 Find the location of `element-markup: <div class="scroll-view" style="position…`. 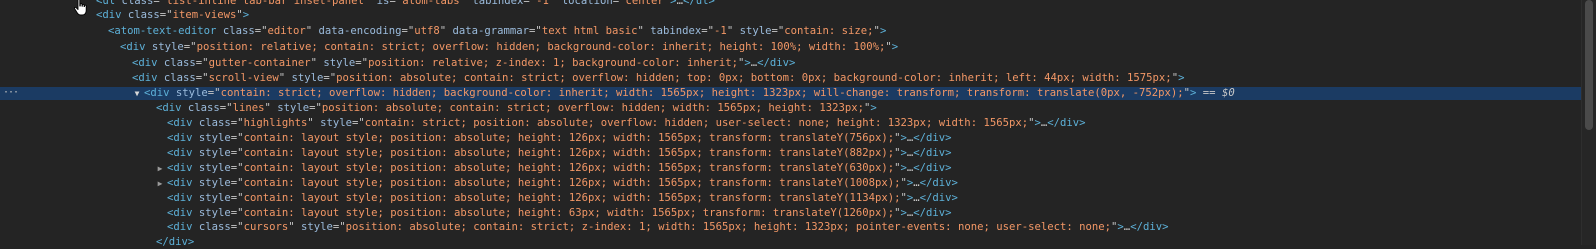

element-markup: <div class="scroll-view" style="position… is located at coordinates (658, 78).